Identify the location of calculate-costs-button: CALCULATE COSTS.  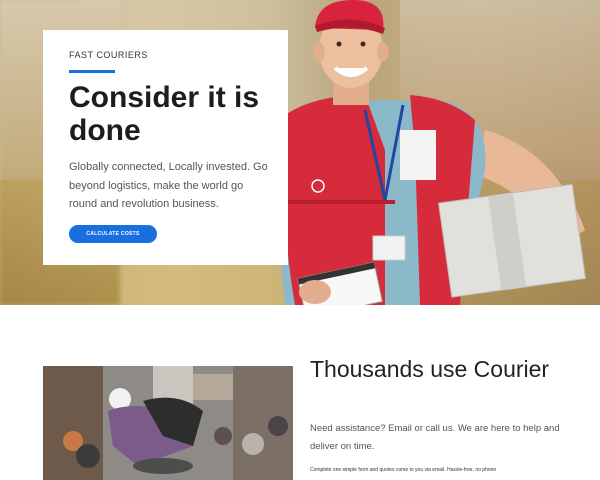
(113, 234).